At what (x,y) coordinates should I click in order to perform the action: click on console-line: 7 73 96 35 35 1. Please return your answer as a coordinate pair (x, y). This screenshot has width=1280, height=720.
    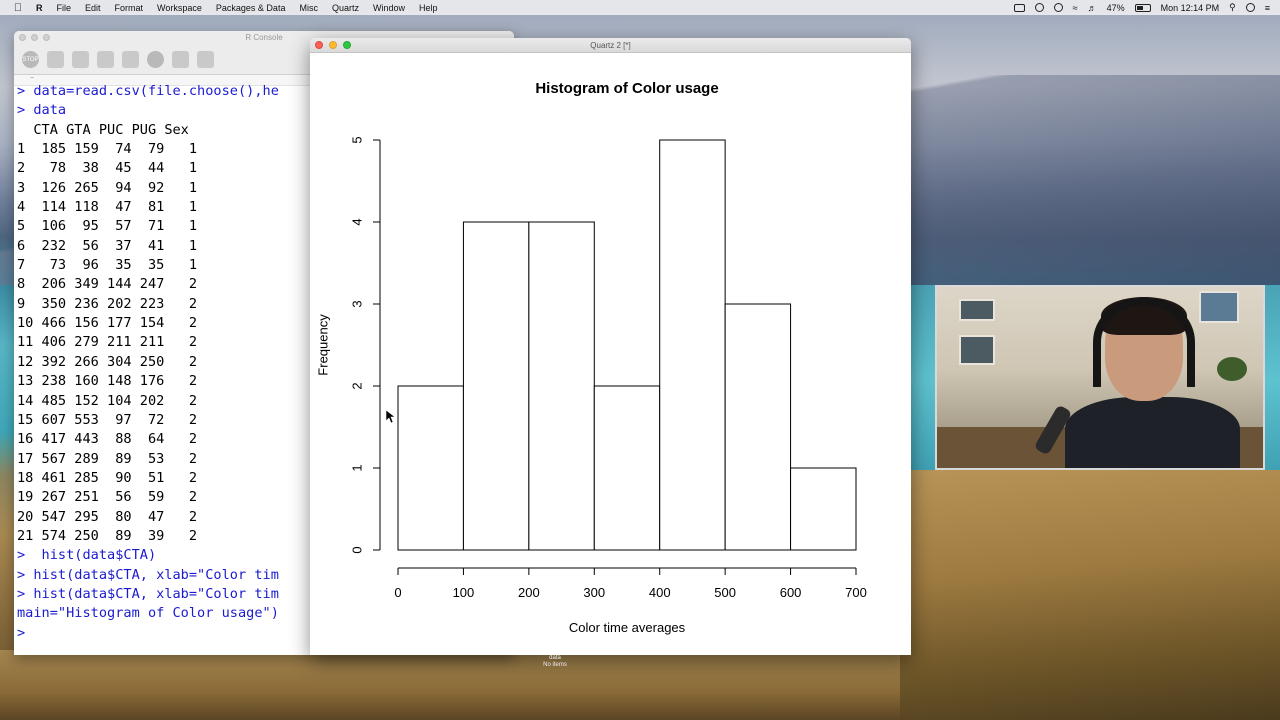
    Looking at the image, I should click on (107, 265).